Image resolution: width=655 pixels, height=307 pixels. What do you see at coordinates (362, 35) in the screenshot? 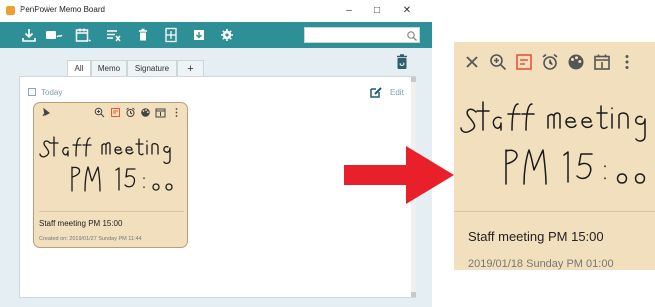
I see `search-input` at bounding box center [362, 35].